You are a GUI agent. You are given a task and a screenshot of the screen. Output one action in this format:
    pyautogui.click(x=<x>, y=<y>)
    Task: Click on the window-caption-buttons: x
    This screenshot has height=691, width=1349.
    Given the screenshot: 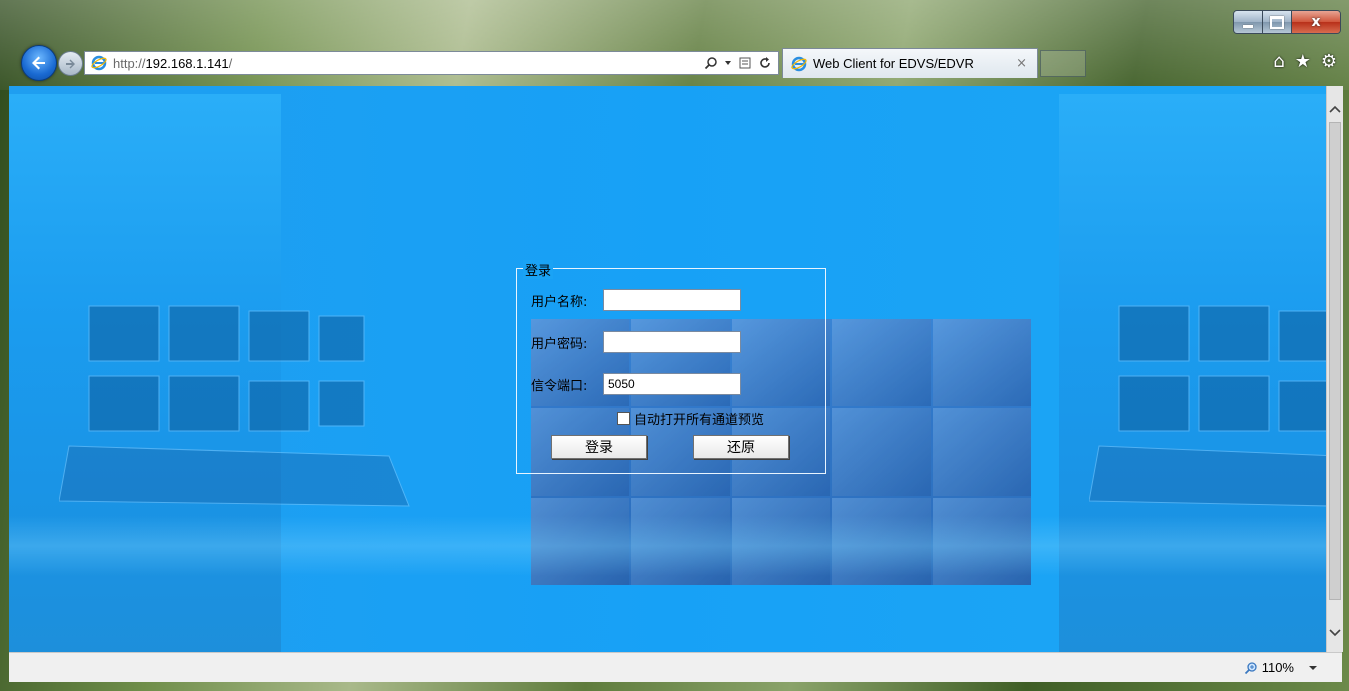 What is the action you would take?
    pyautogui.click(x=1287, y=22)
    